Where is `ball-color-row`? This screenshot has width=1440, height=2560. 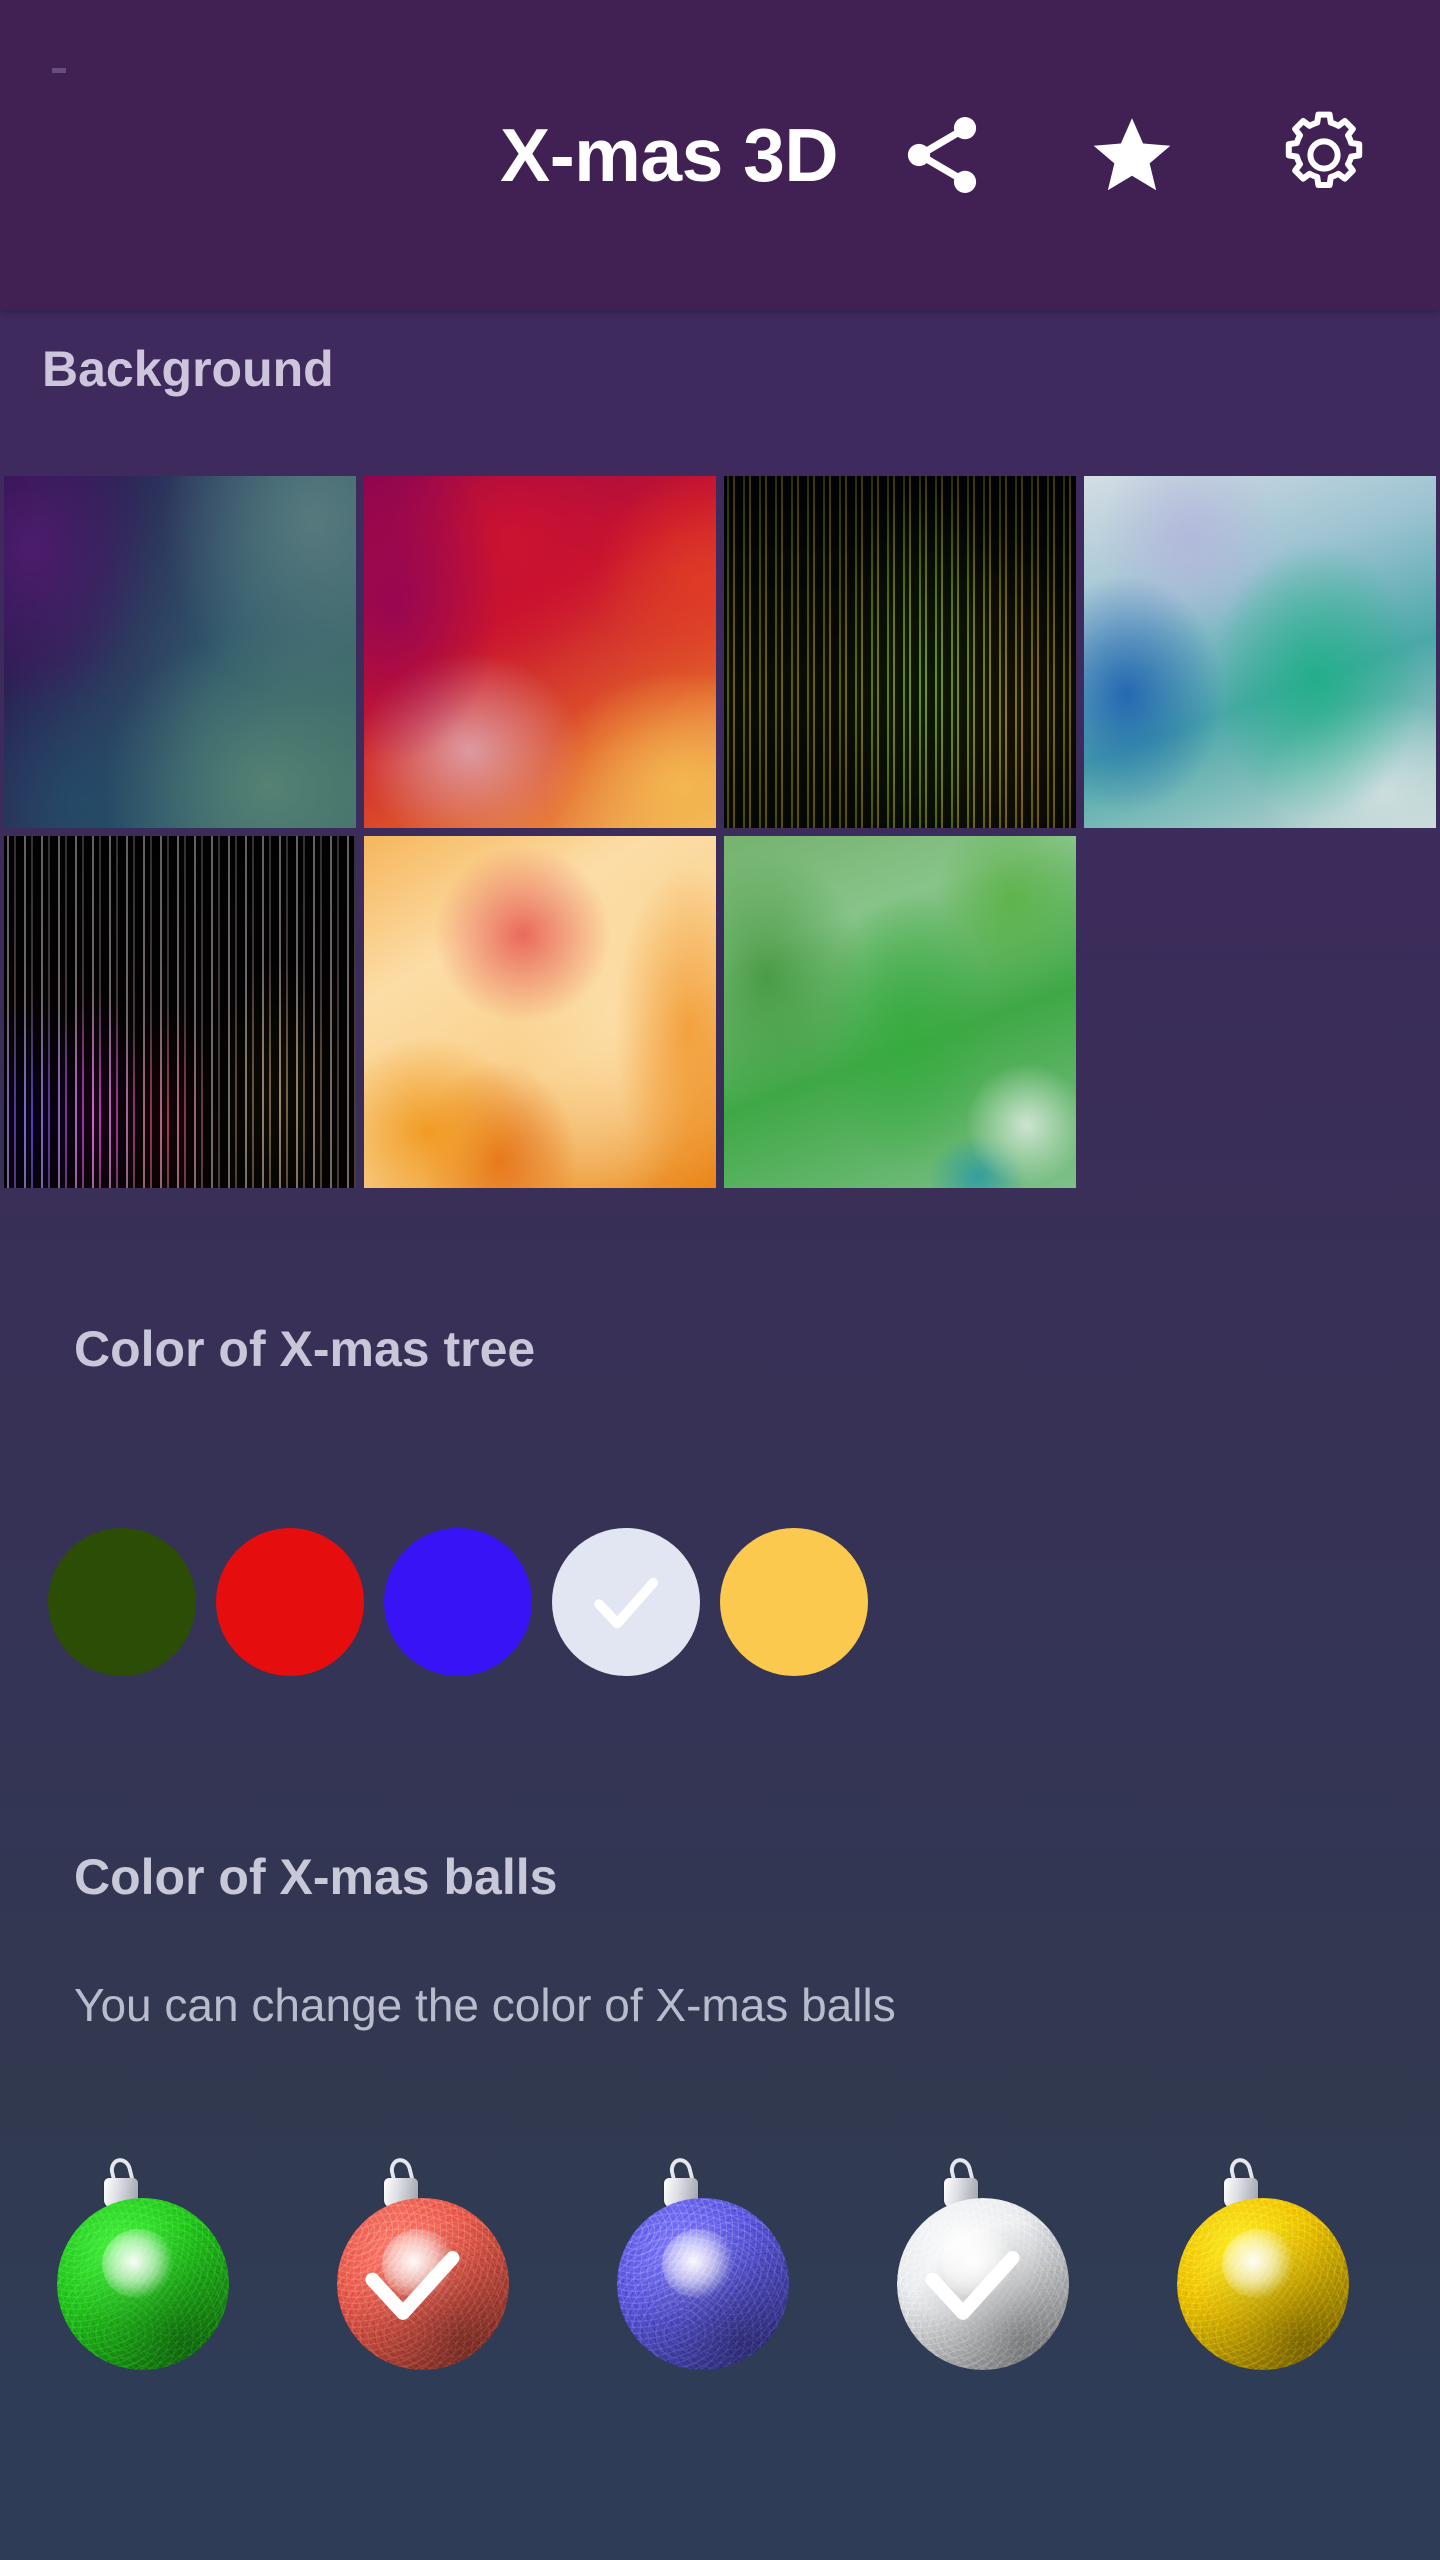 ball-color-row is located at coordinates (720, 2270).